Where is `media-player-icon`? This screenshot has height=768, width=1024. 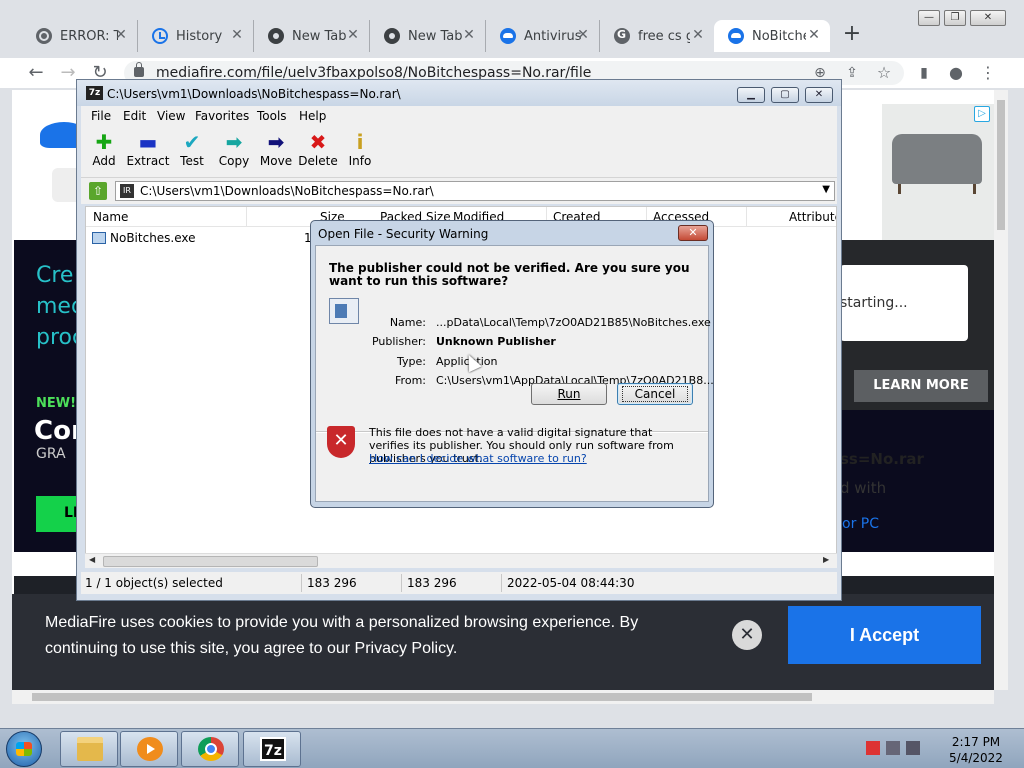
media-player-icon is located at coordinates (150, 749).